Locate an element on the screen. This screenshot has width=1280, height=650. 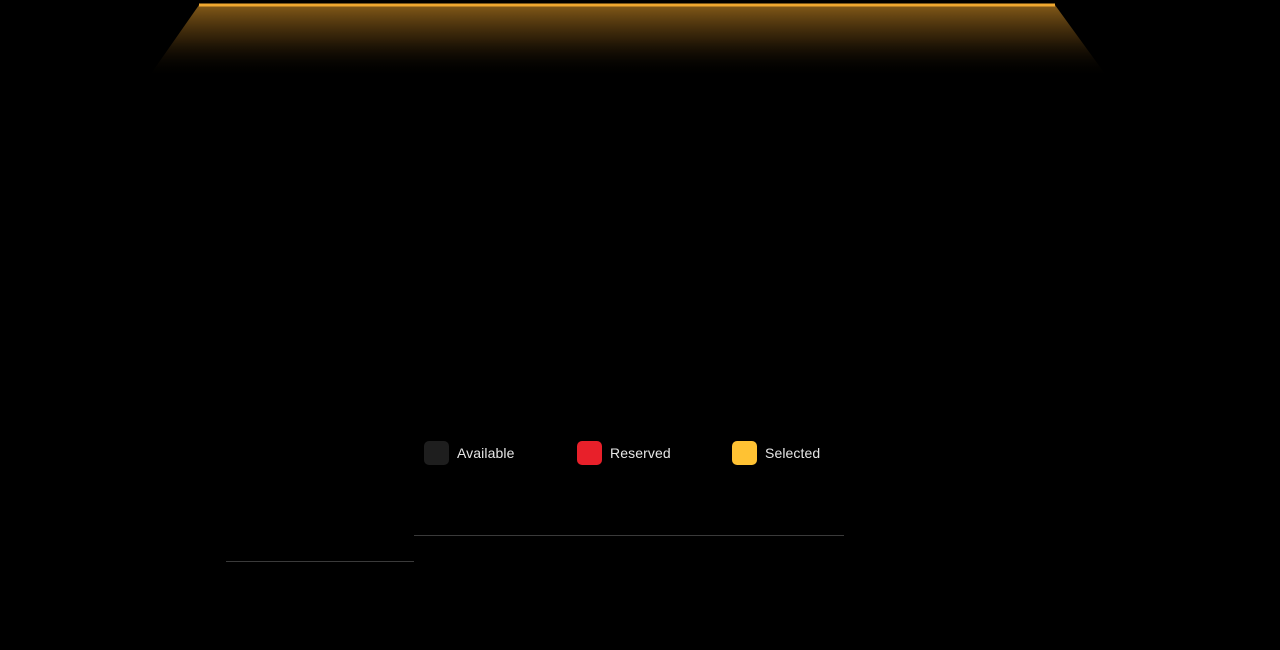
selected-swatch is located at coordinates (744, 453).